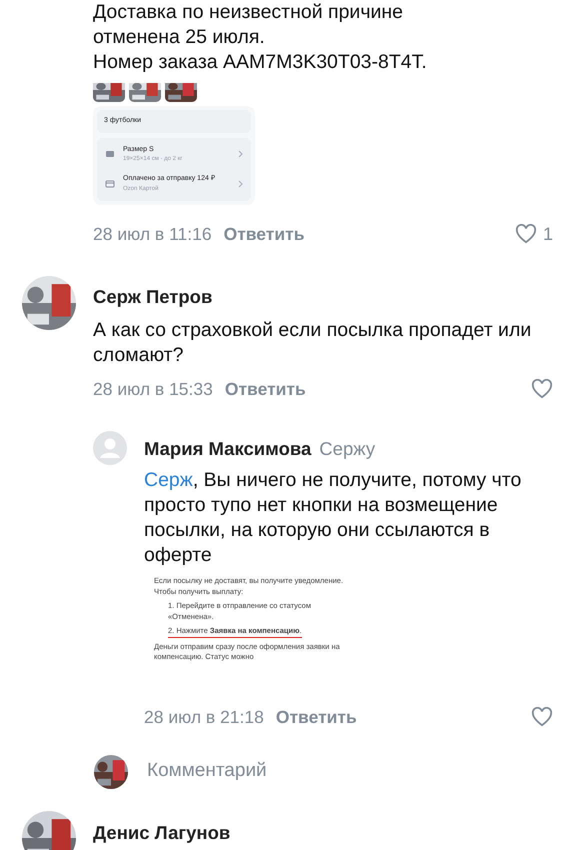 Image resolution: width=573 pixels, height=850 pixels. Describe the element at coordinates (347, 448) in the screenshot. I see `reply-to-label: Сержу` at that location.